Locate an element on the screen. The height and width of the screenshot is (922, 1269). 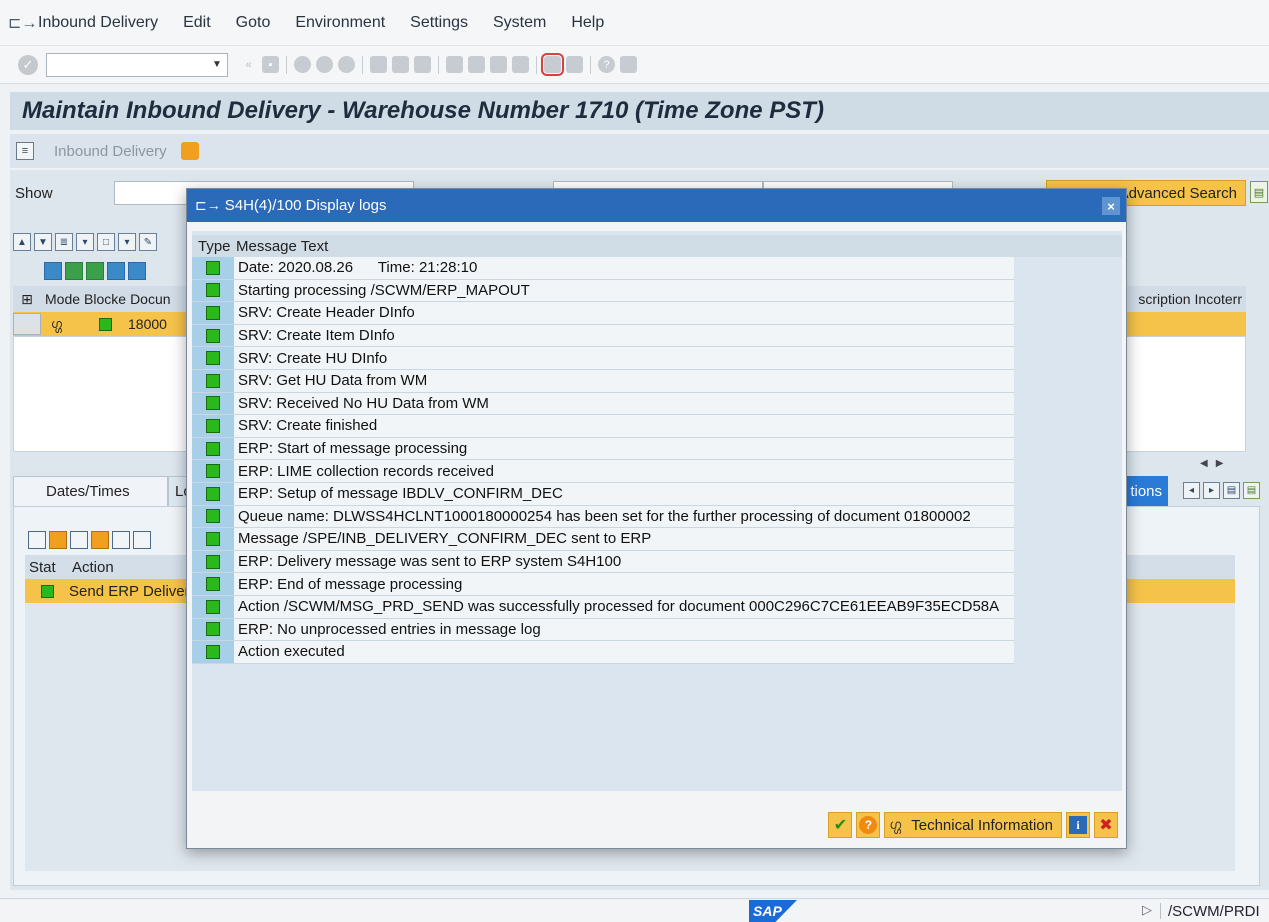
shortcut-icon is located at coordinates (574, 64).